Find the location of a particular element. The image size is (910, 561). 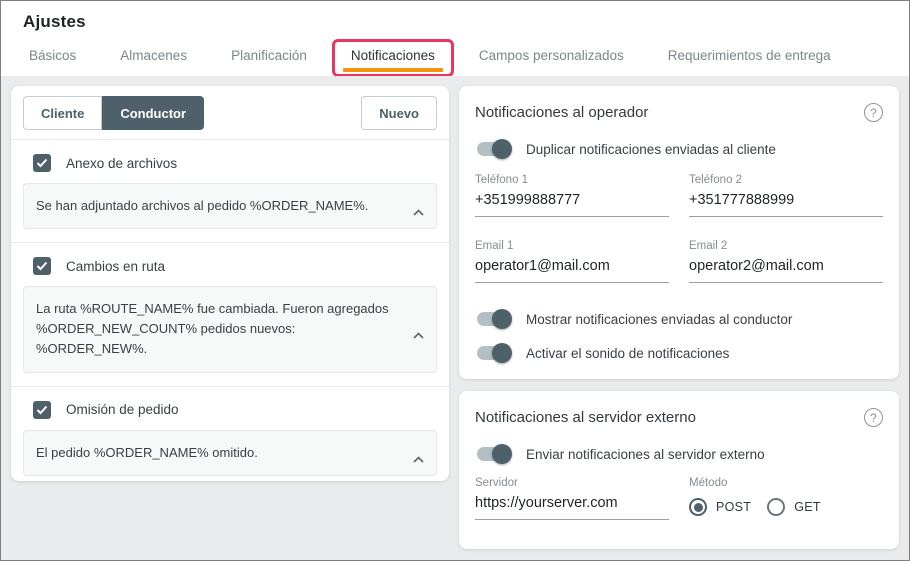

panel-title-row: Notificaciones al servidor externo ? is located at coordinates (679, 416).